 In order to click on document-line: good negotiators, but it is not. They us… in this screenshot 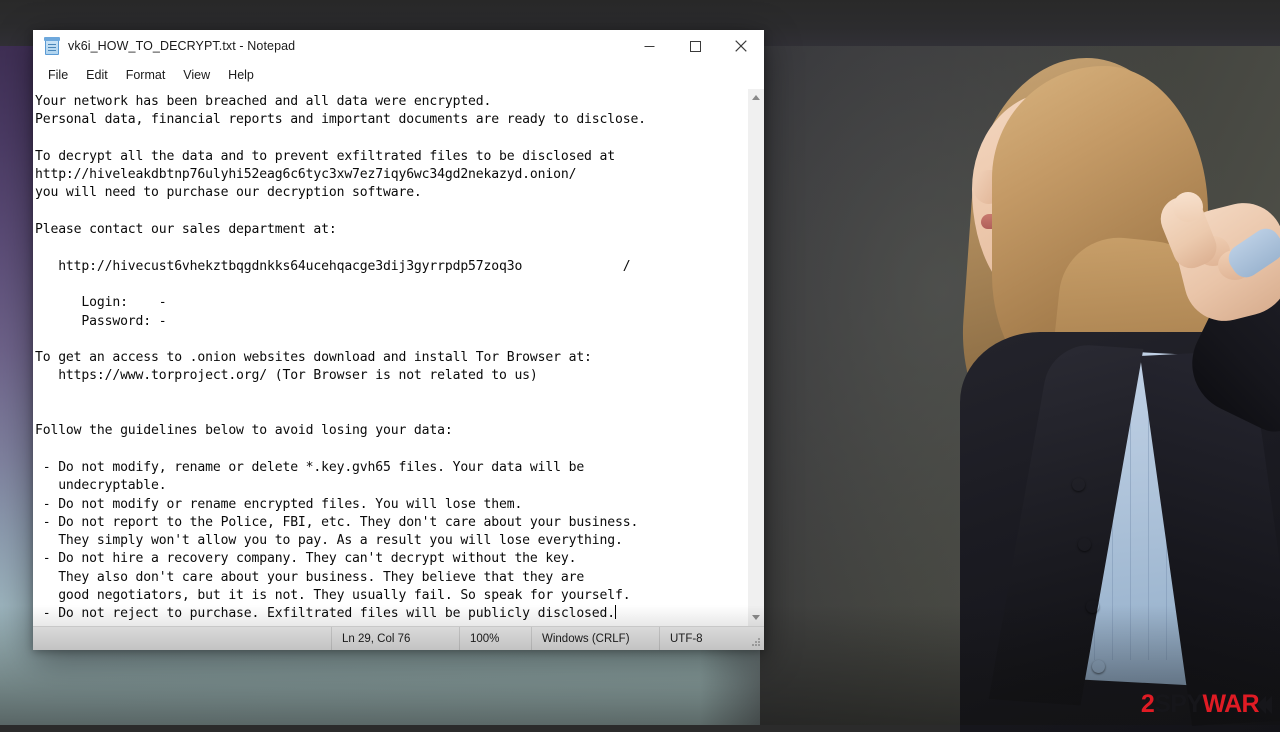, I will do `click(333, 596)`.